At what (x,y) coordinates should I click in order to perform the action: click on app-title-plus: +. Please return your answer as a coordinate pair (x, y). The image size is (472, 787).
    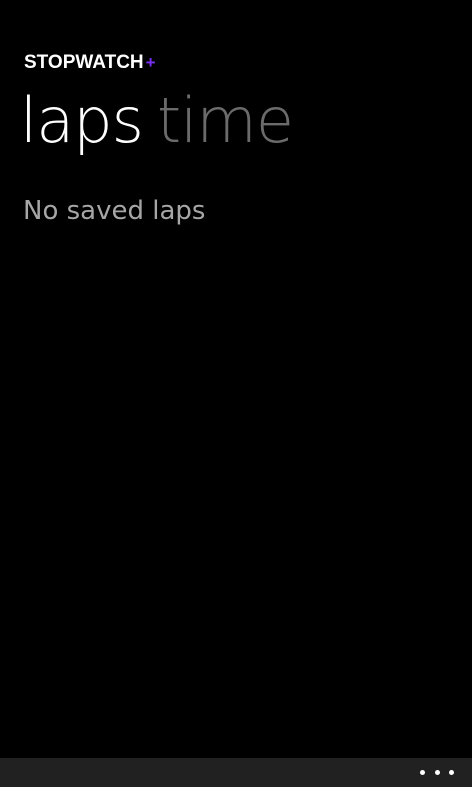
    Looking at the image, I should click on (150, 62).